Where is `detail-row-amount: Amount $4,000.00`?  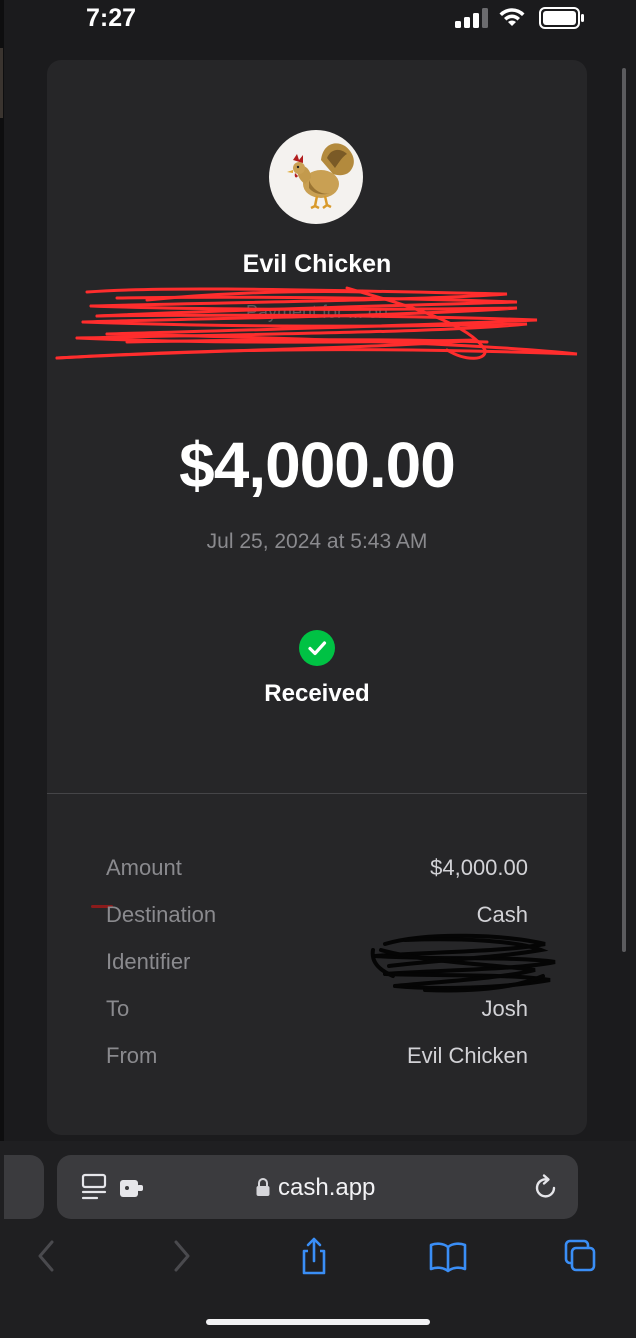 detail-row-amount: Amount $4,000.00 is located at coordinates (317, 878).